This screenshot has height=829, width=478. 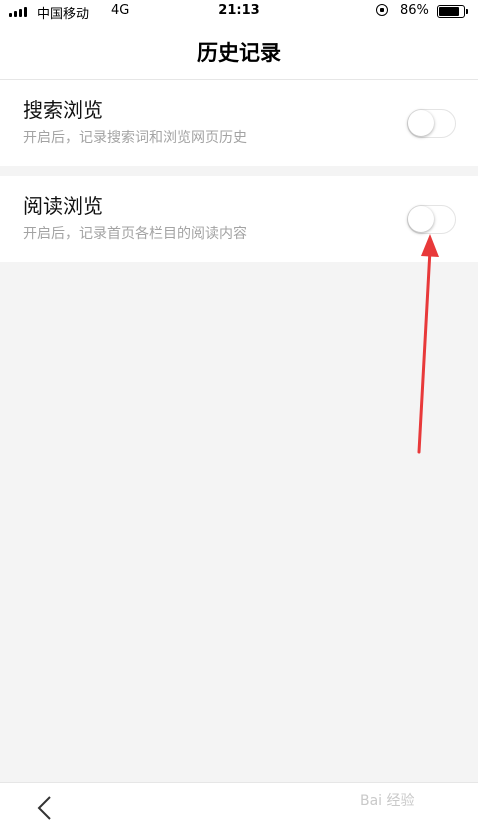 What do you see at coordinates (135, 138) in the screenshot?
I see `setting-description: 开启后，记录搜索词和浏览网页历史` at bounding box center [135, 138].